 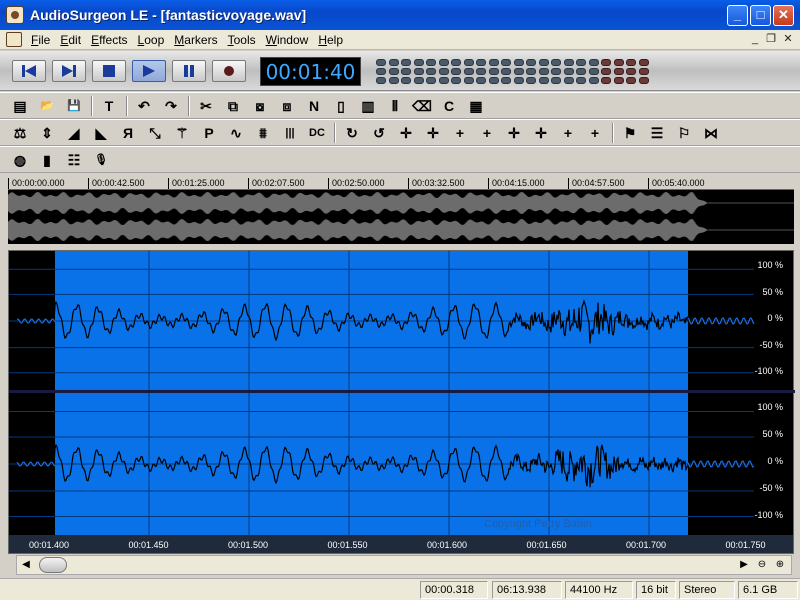 What do you see at coordinates (368, 106) in the screenshot?
I see `piano-icon: ▥` at bounding box center [368, 106].